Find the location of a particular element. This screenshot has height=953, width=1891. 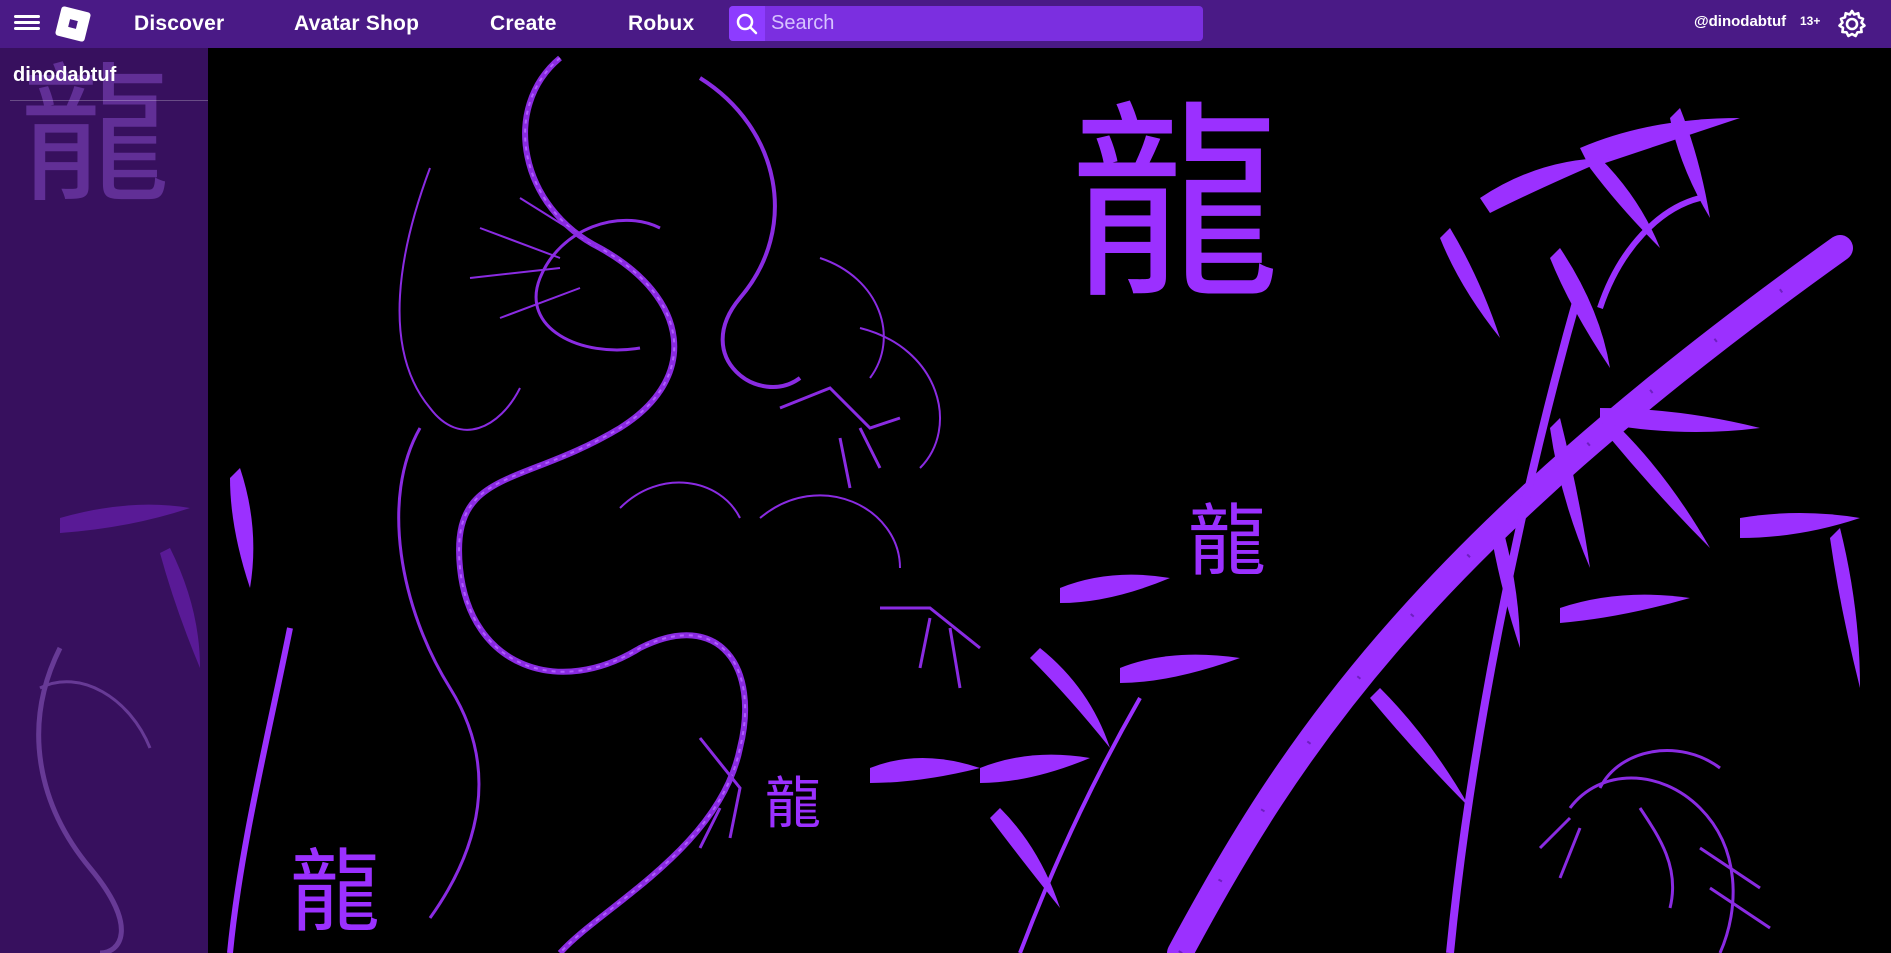

kanji-dragon-medium: 龍 is located at coordinates (1227, 542).